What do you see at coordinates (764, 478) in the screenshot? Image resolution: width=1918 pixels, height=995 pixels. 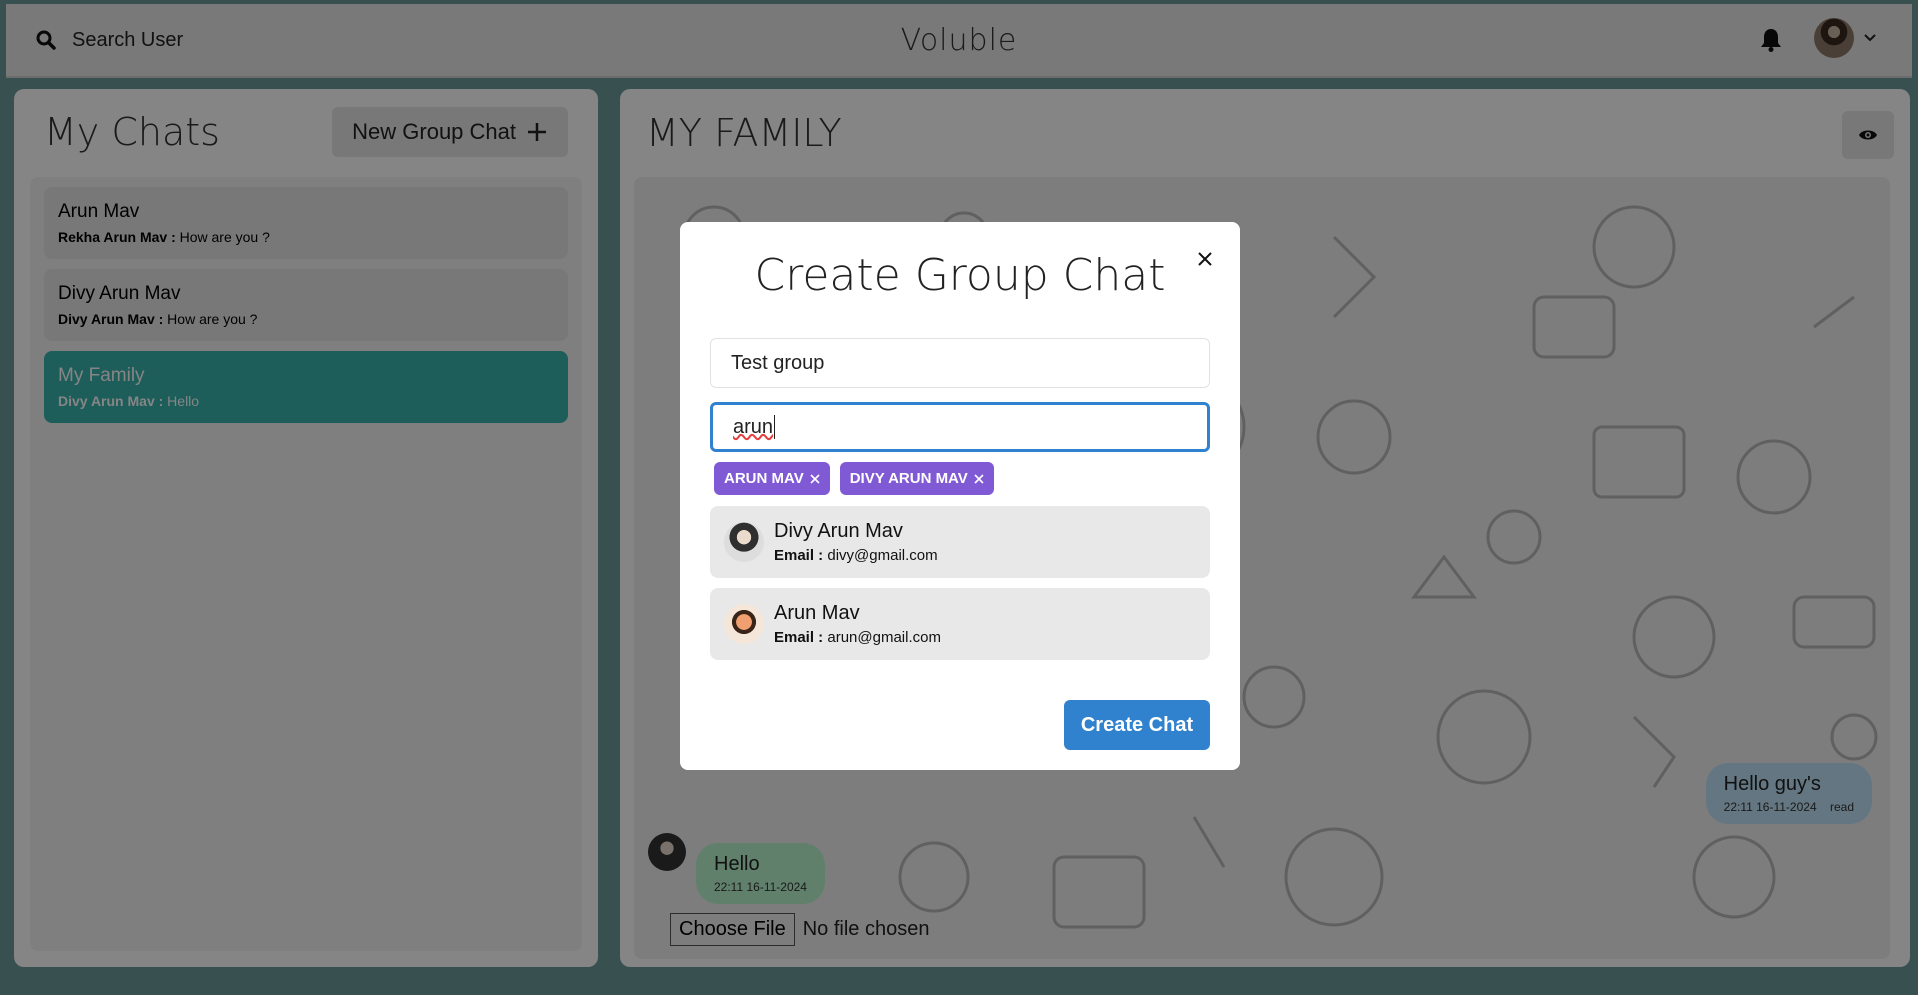 I see `user-tag-label: ARUN MAV` at bounding box center [764, 478].